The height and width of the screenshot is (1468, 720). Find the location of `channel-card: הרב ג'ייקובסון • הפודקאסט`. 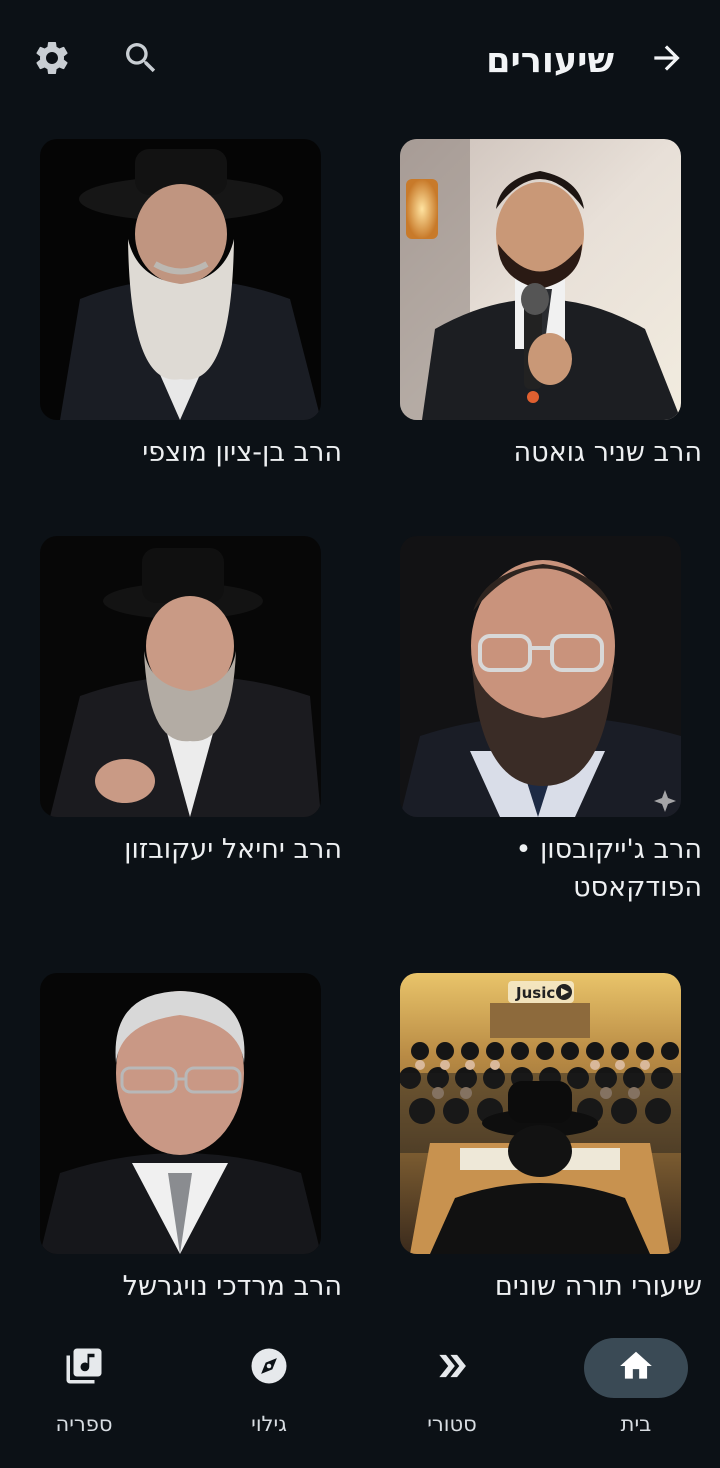

channel-card: הרב ג'ייקובסון • הפודקאסט is located at coordinates (551, 721).